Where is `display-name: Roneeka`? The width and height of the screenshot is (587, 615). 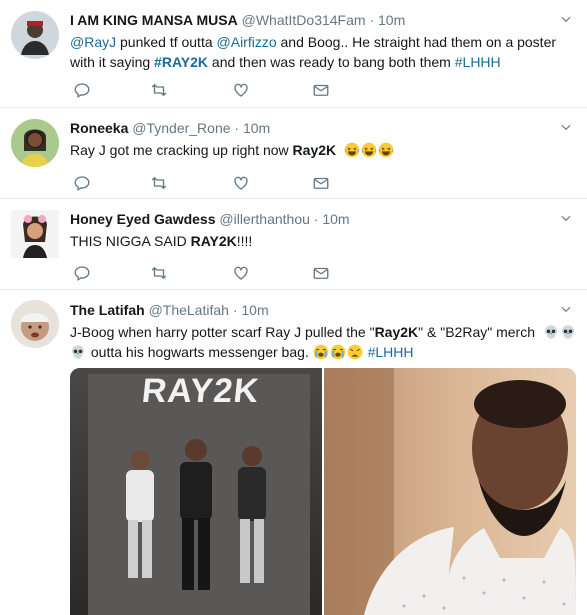
display-name: Roneeka is located at coordinates (99, 128).